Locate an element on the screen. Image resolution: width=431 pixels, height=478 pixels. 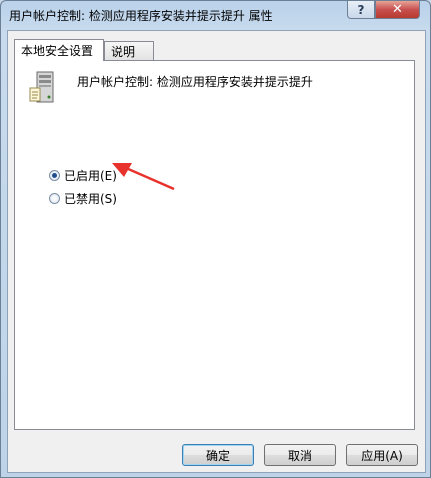
enabled-radio is located at coordinates (54, 175).